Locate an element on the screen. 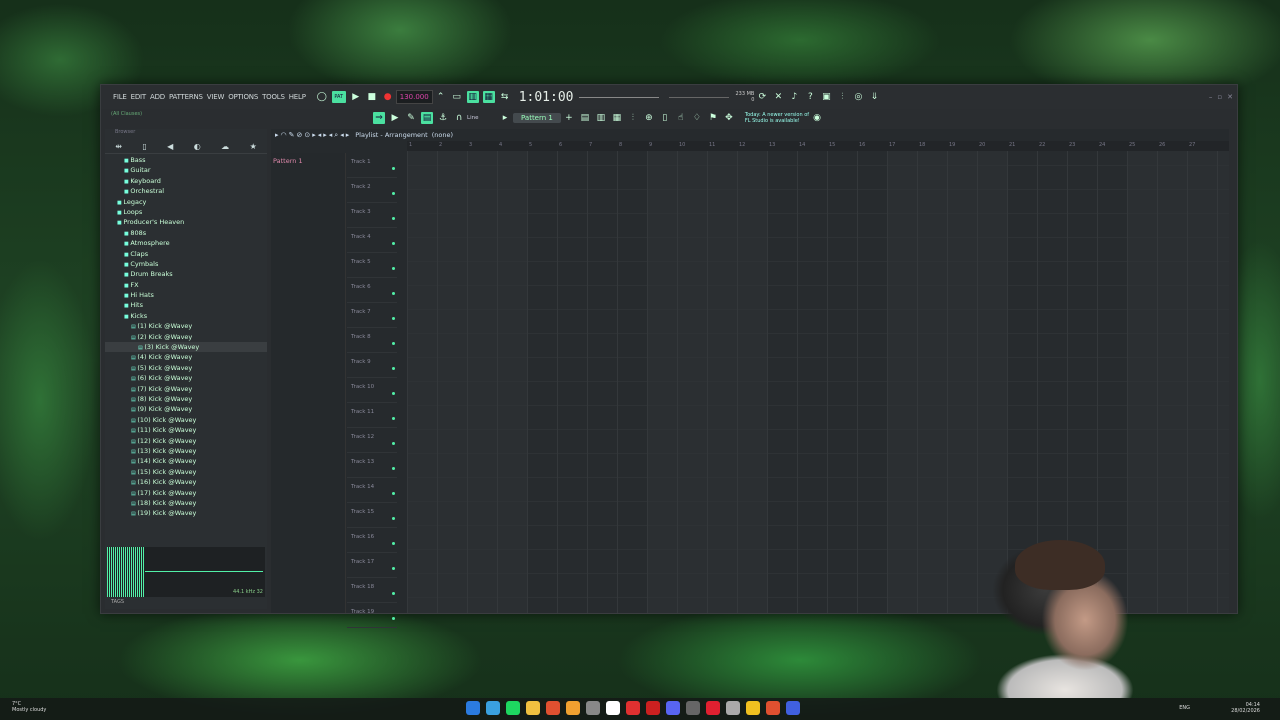 The width and height of the screenshot is (1280, 720). browser-file: (15) Kick @Wavey is located at coordinates (186, 472).